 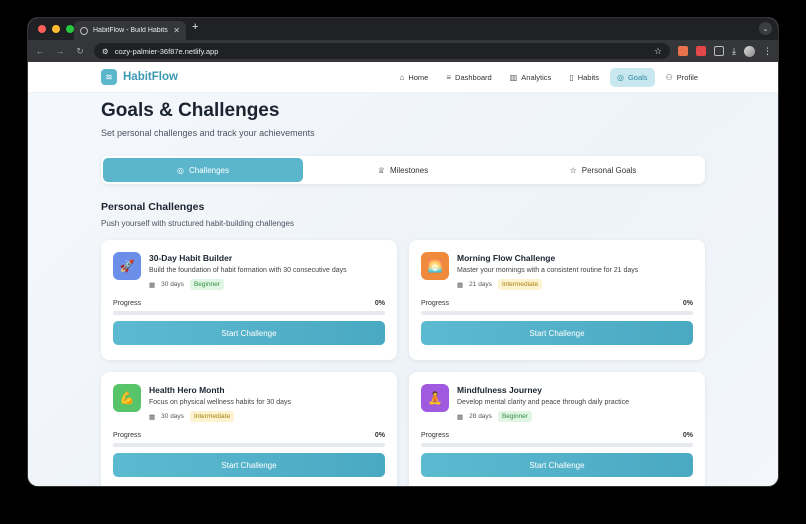 I want to click on nav-profile: ⚇ Profile, so click(x=682, y=77).